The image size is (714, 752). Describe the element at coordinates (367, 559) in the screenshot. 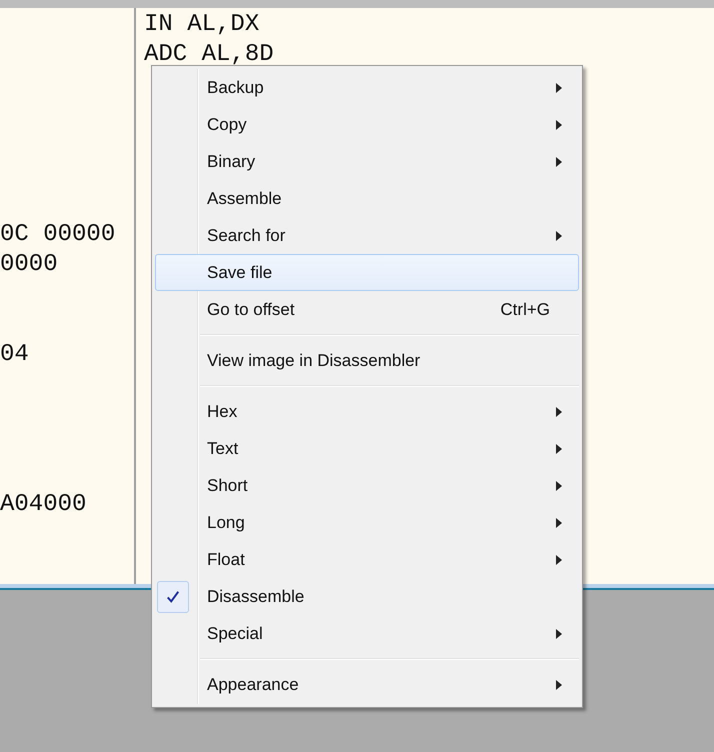

I see `menu-item: Float` at that location.